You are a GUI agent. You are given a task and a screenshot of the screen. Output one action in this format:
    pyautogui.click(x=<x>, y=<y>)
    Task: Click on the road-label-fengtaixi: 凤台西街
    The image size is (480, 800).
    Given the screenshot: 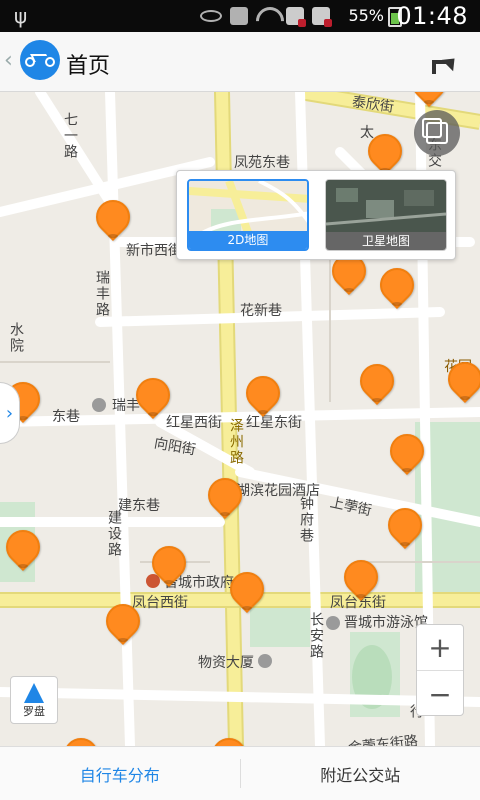 What is the action you would take?
    pyautogui.click(x=160, y=603)
    